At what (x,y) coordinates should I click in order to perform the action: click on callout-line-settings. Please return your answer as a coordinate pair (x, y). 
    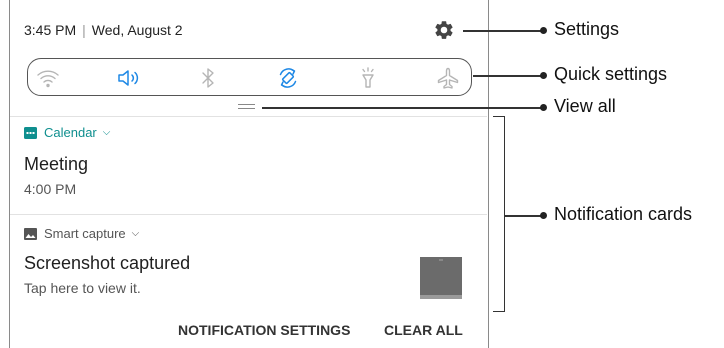
    Looking at the image, I should click on (503, 31).